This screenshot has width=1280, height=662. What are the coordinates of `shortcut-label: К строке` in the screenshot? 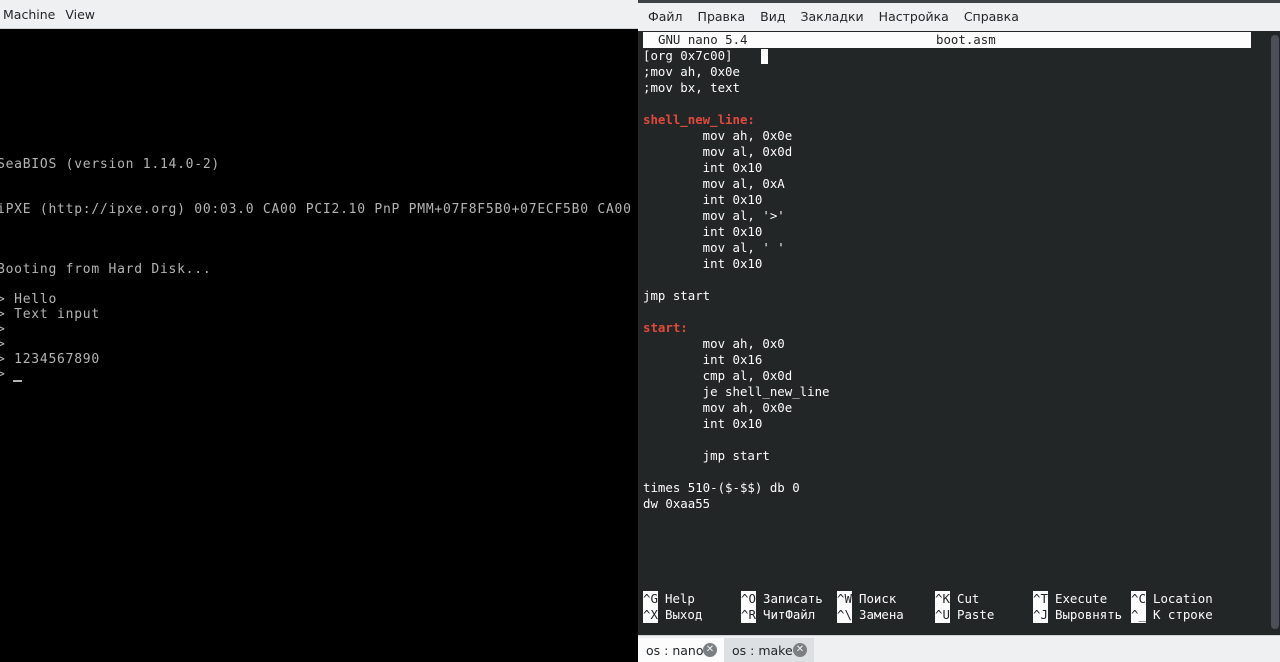 It's located at (1183, 614).